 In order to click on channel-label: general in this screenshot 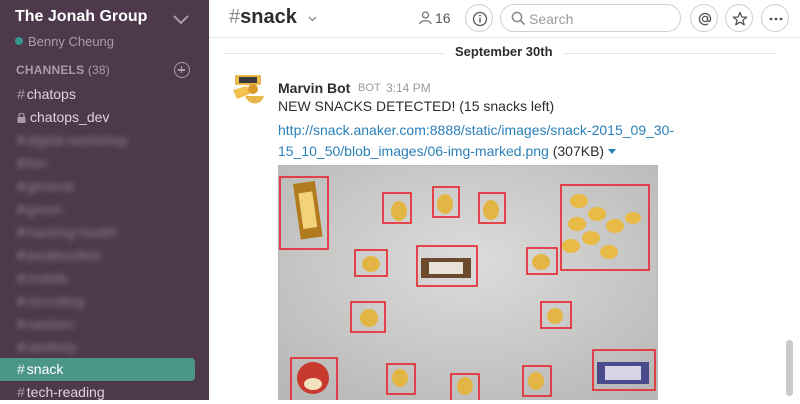, I will do `click(50, 186)`.